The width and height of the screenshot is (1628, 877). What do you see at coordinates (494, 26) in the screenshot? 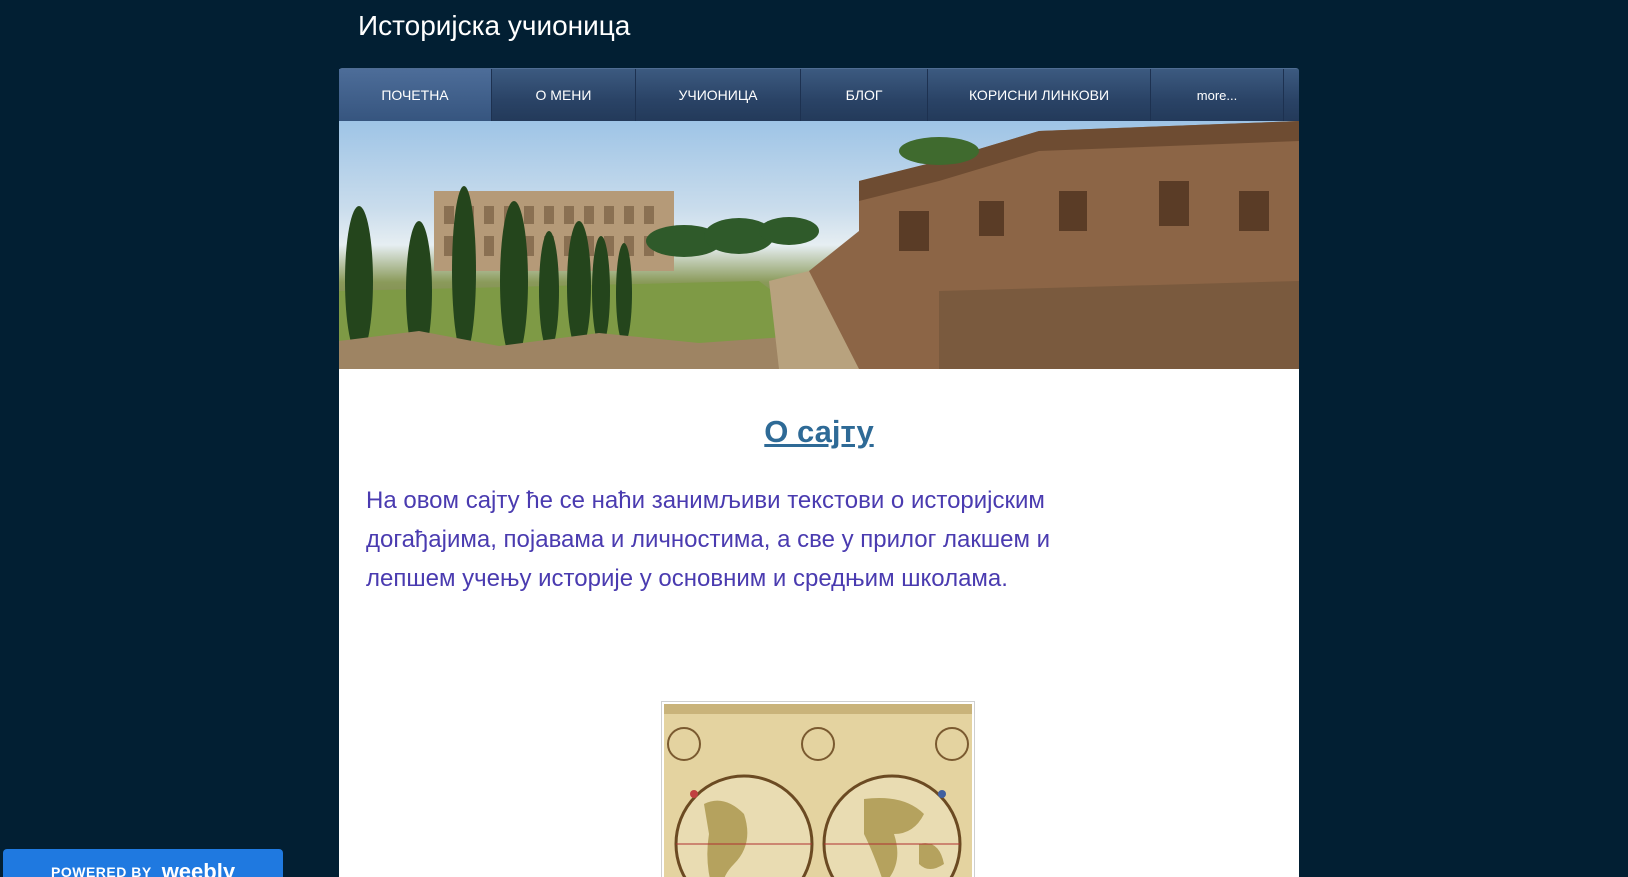
I see `site-title: Историјска учионица` at bounding box center [494, 26].